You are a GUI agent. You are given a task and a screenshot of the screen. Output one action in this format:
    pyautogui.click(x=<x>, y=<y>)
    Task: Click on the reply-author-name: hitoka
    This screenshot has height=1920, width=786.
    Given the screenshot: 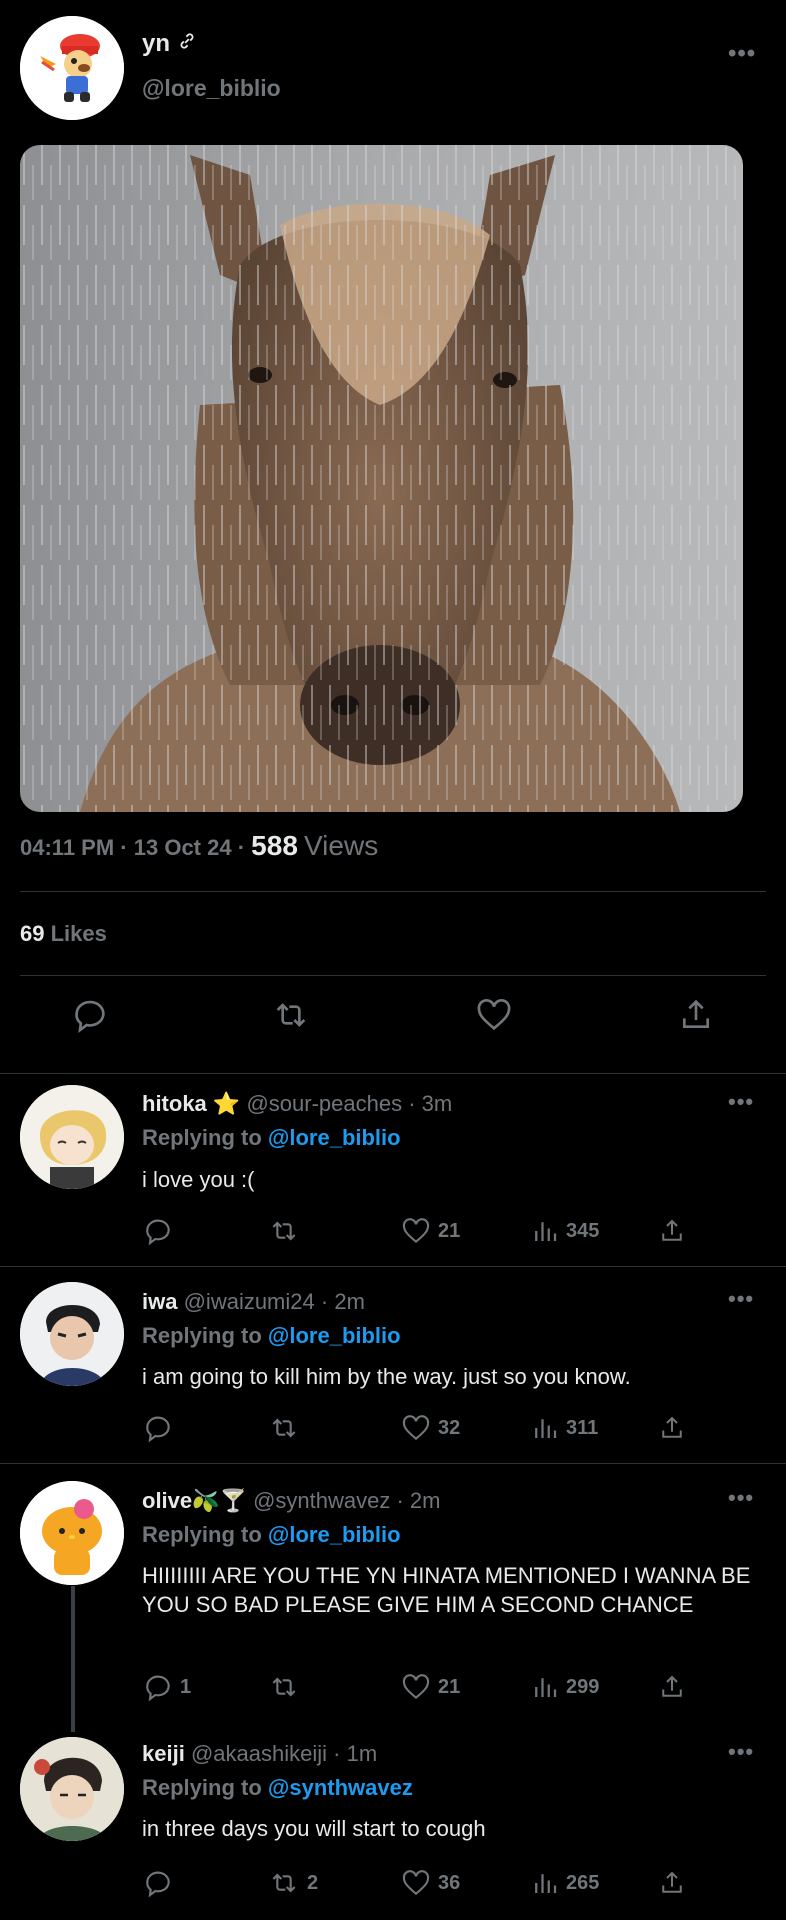 What is the action you would take?
    pyautogui.click(x=174, y=1103)
    